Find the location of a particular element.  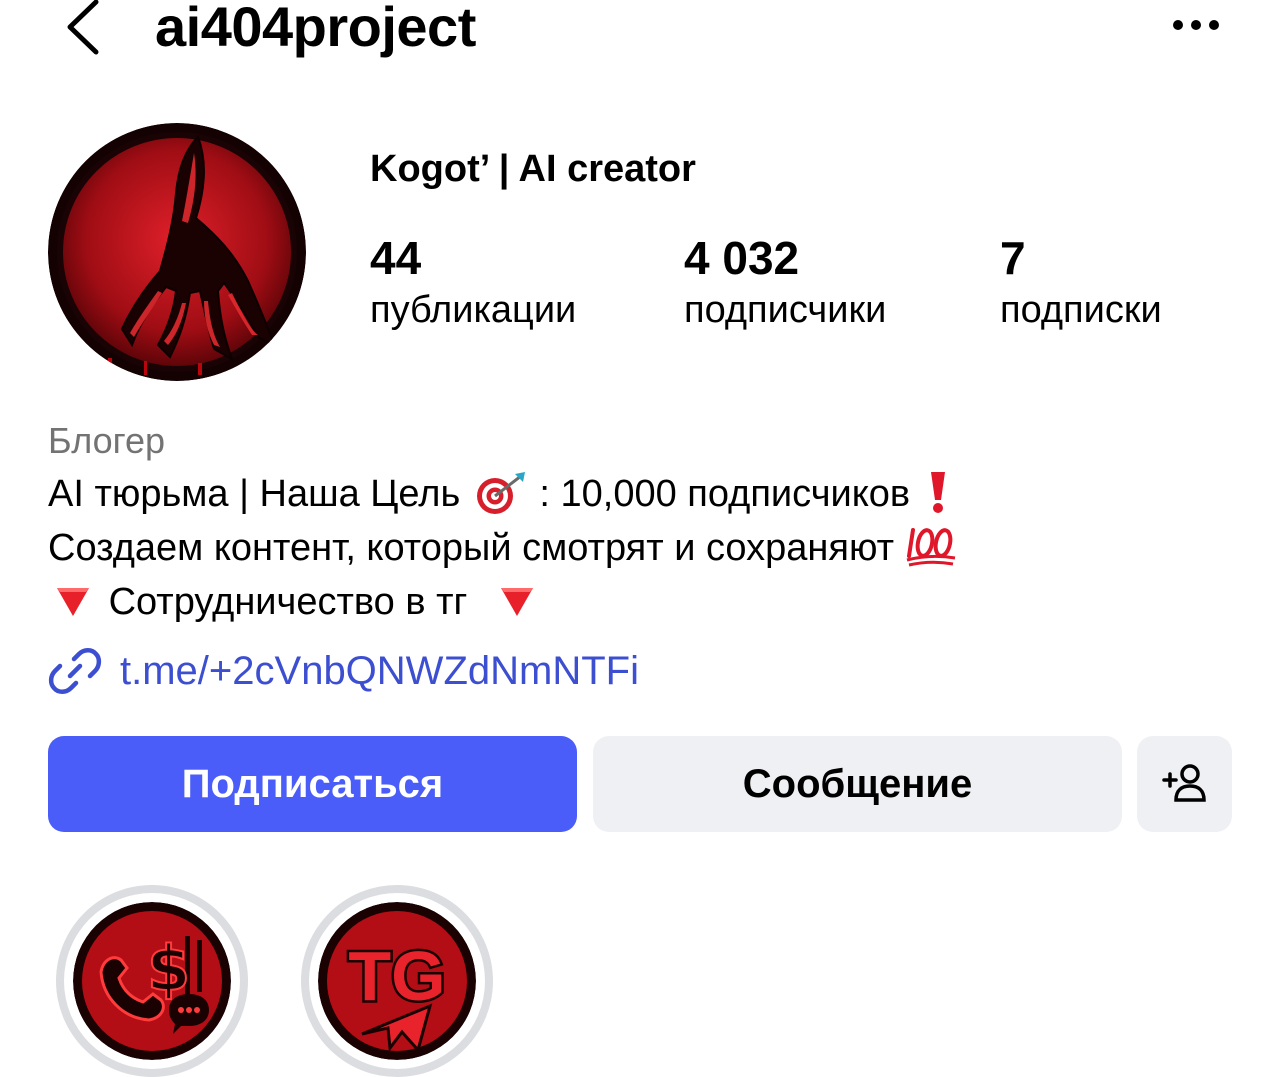

more-options-button is located at coordinates (1196, 25).